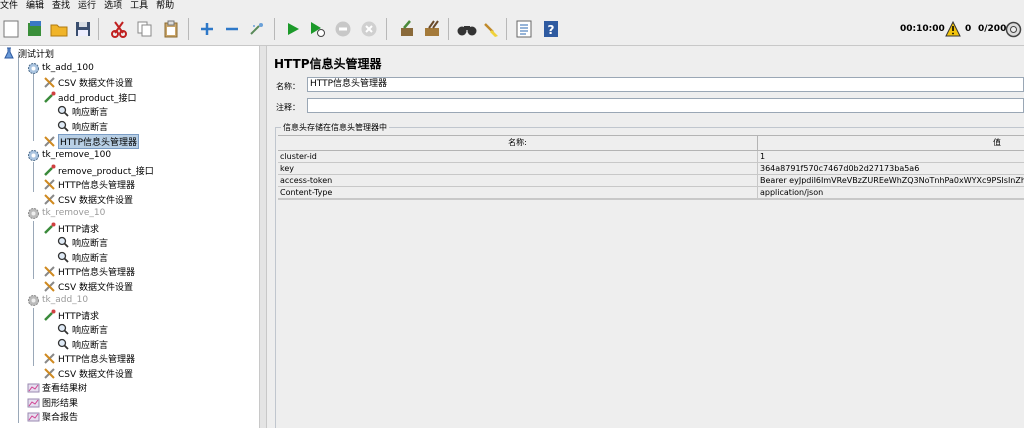 Image resolution: width=1024 pixels, height=428 pixels. What do you see at coordinates (992, 29) in the screenshot?
I see `active-threads: 0/200` at bounding box center [992, 29].